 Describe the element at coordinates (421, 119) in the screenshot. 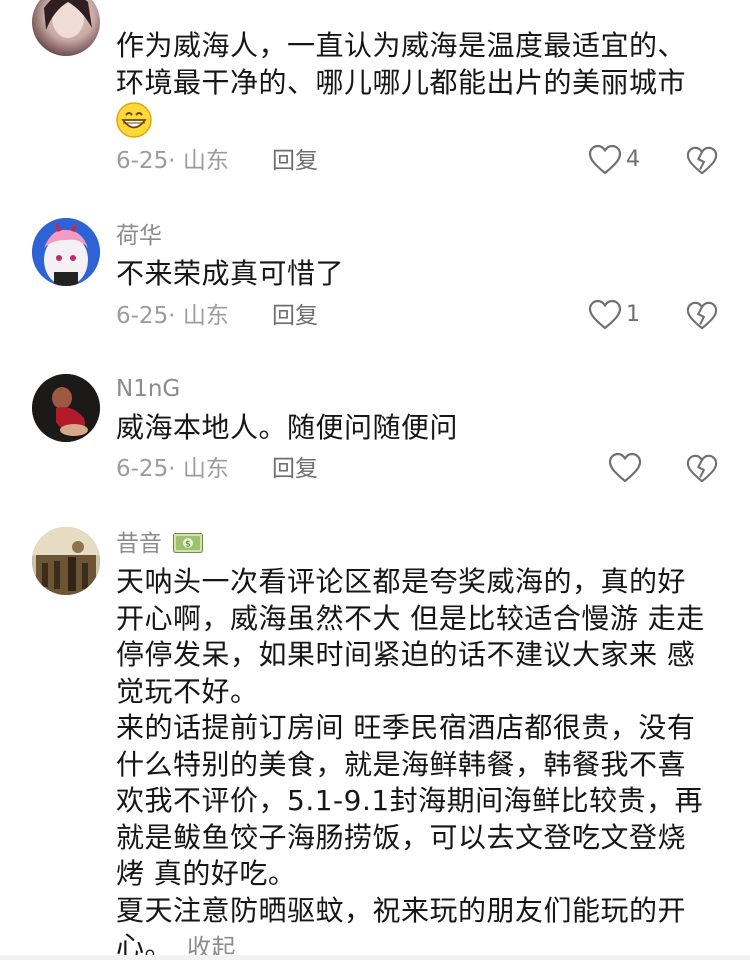

I see `emoji-line` at that location.